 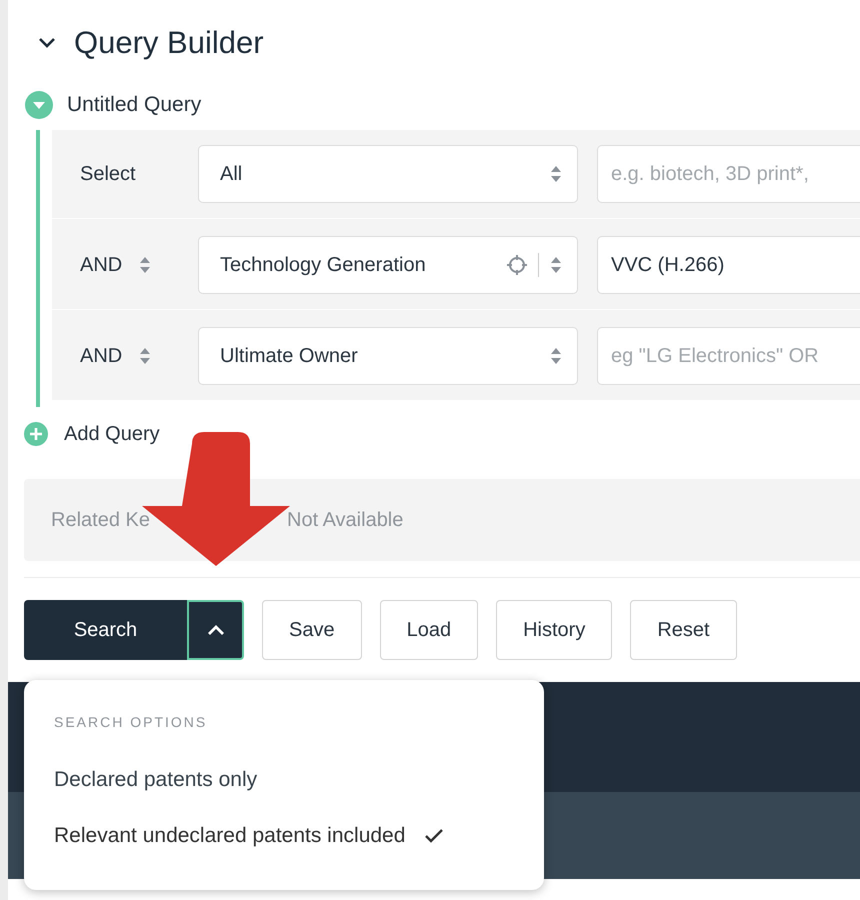 What do you see at coordinates (728, 174) in the screenshot?
I see `input-field: e.g. biotech, 3D print*,` at bounding box center [728, 174].